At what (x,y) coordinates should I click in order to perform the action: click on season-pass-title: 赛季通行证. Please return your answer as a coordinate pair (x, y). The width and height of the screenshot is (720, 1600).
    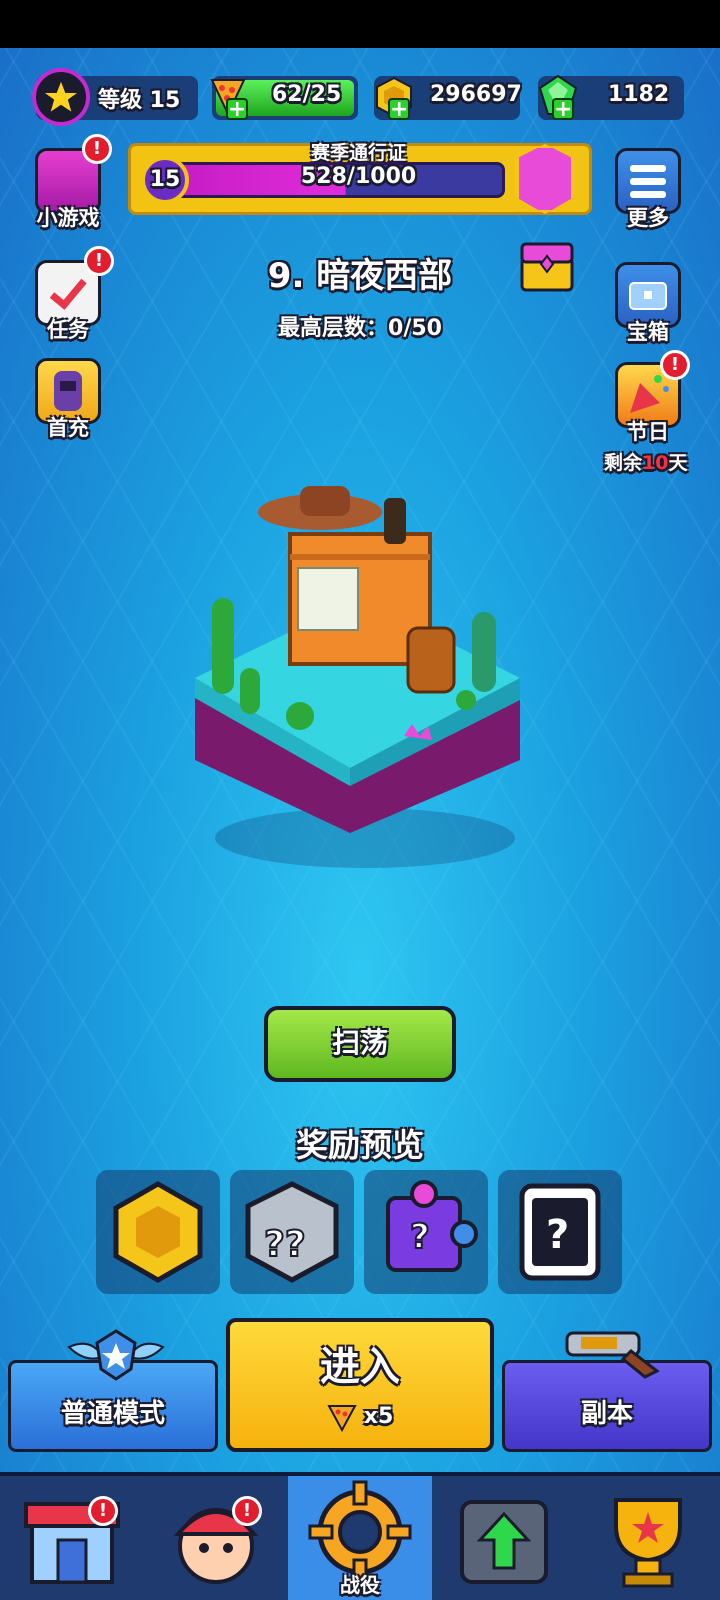
    Looking at the image, I should click on (359, 153).